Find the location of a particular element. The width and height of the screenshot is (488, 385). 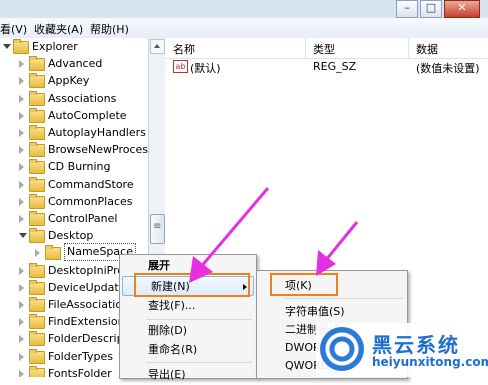

column-type: 类型 is located at coordinates (324, 49).